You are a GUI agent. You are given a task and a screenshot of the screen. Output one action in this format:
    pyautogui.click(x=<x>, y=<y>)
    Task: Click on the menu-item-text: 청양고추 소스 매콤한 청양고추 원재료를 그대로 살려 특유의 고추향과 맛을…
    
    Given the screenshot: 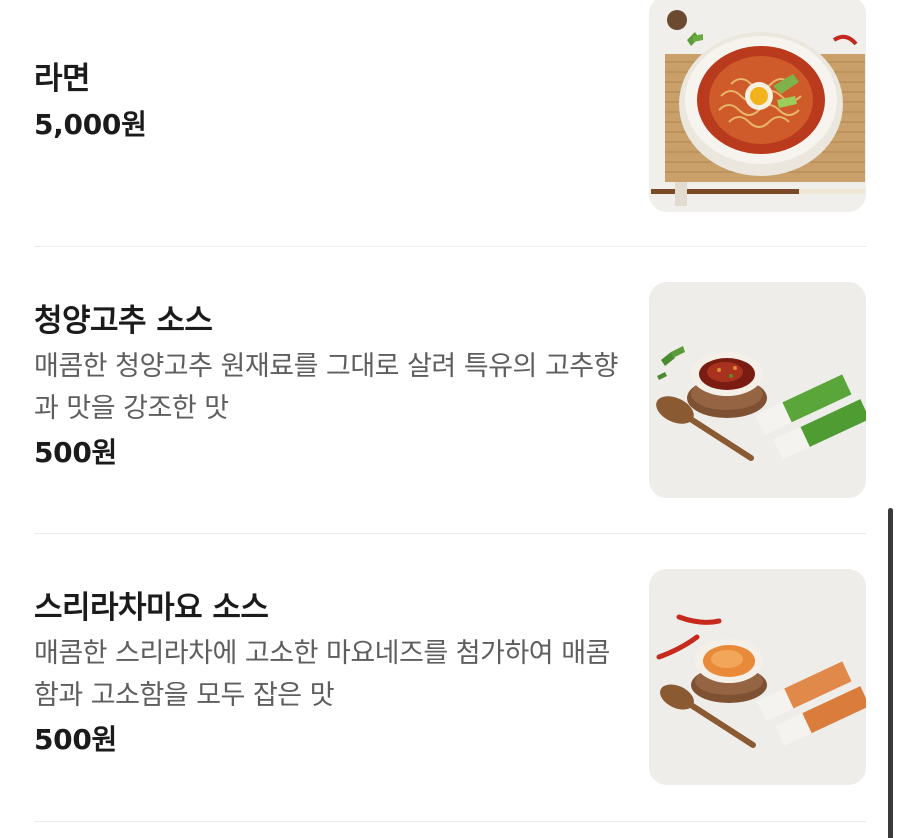 What is the action you would take?
    pyautogui.click(x=329, y=386)
    